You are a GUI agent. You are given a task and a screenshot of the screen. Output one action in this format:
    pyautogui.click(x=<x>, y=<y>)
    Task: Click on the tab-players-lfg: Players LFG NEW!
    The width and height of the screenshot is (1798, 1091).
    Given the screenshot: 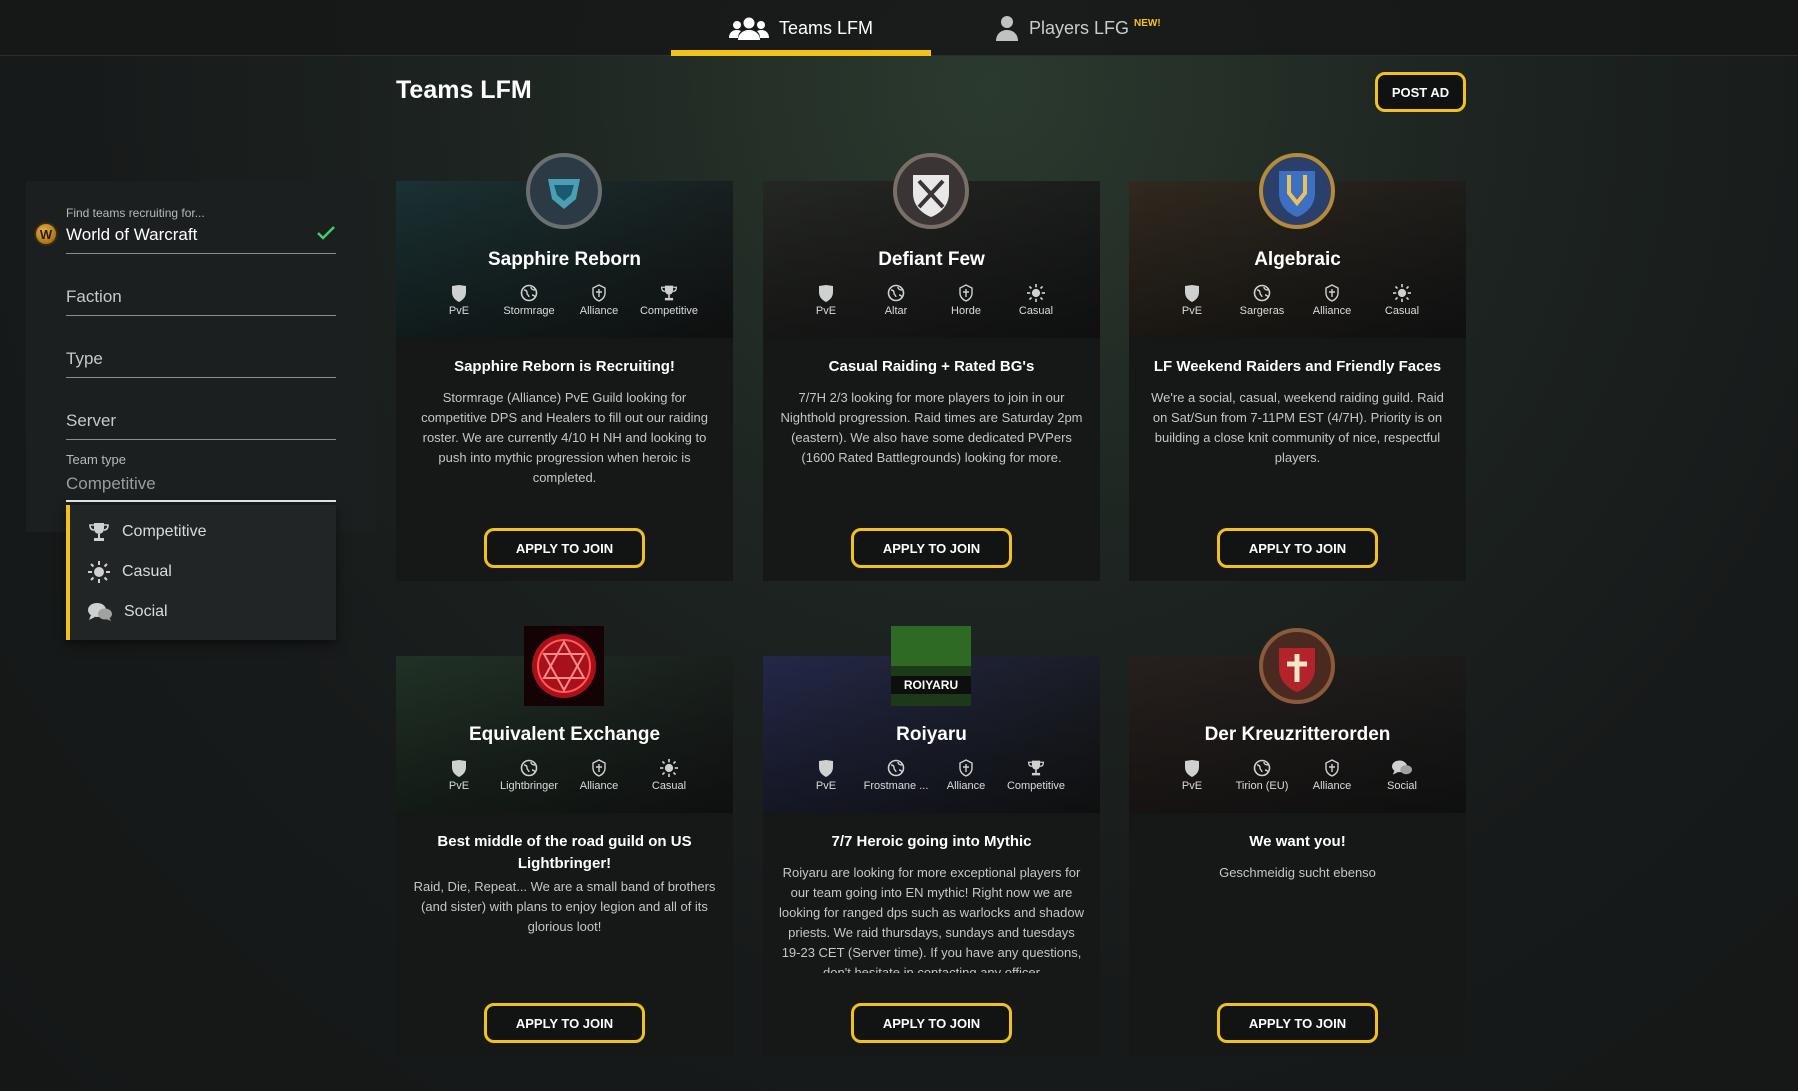 What is the action you would take?
    pyautogui.click(x=1078, y=28)
    